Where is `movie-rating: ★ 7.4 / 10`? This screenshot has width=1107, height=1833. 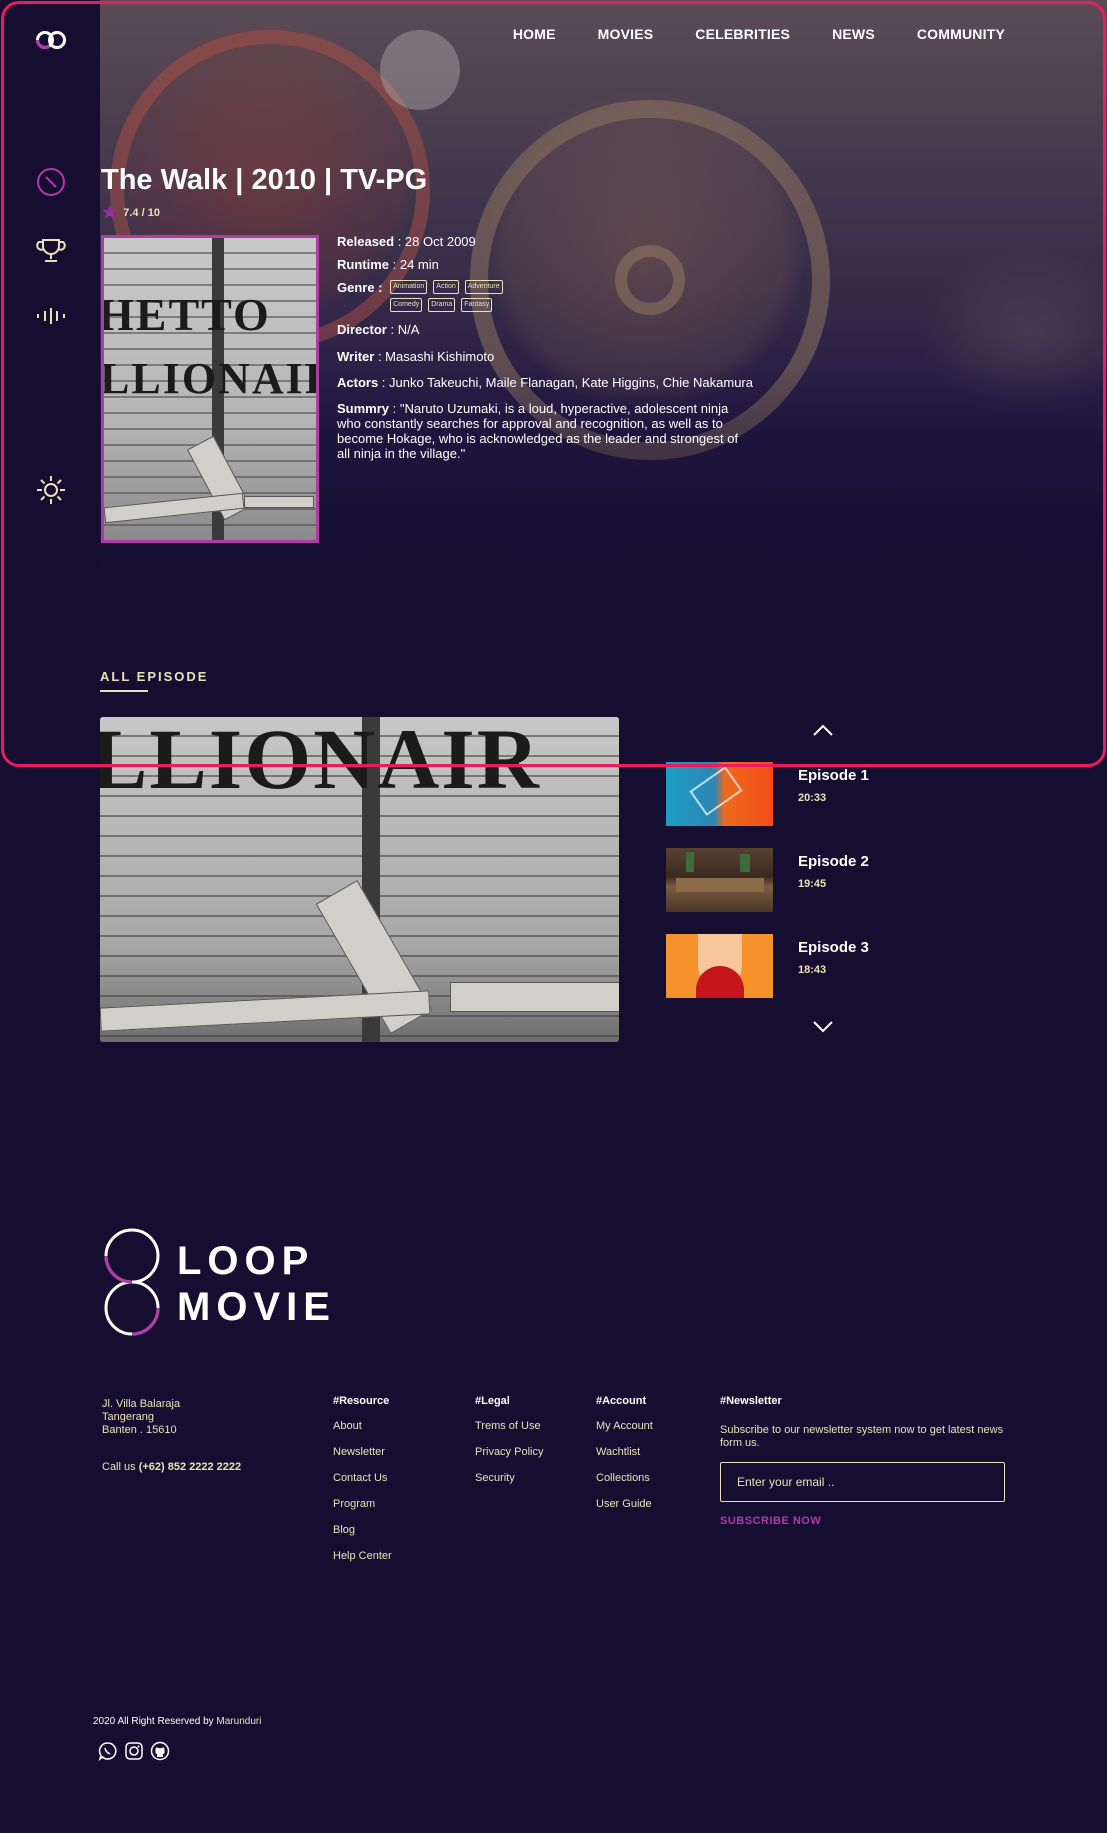 movie-rating: ★ 7.4 / 10 is located at coordinates (131, 212).